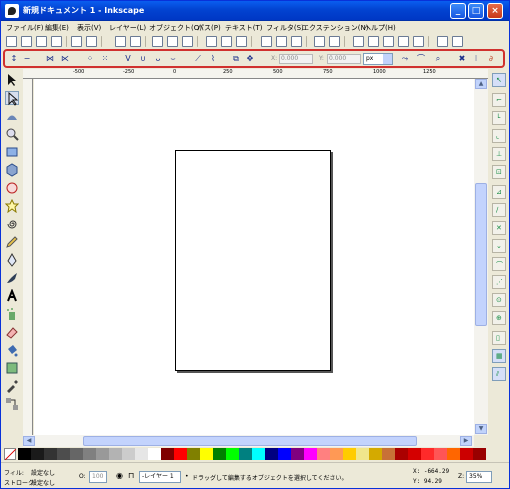 The image size is (510, 489). I want to click on make-cusp-icon: V, so click(128, 59).